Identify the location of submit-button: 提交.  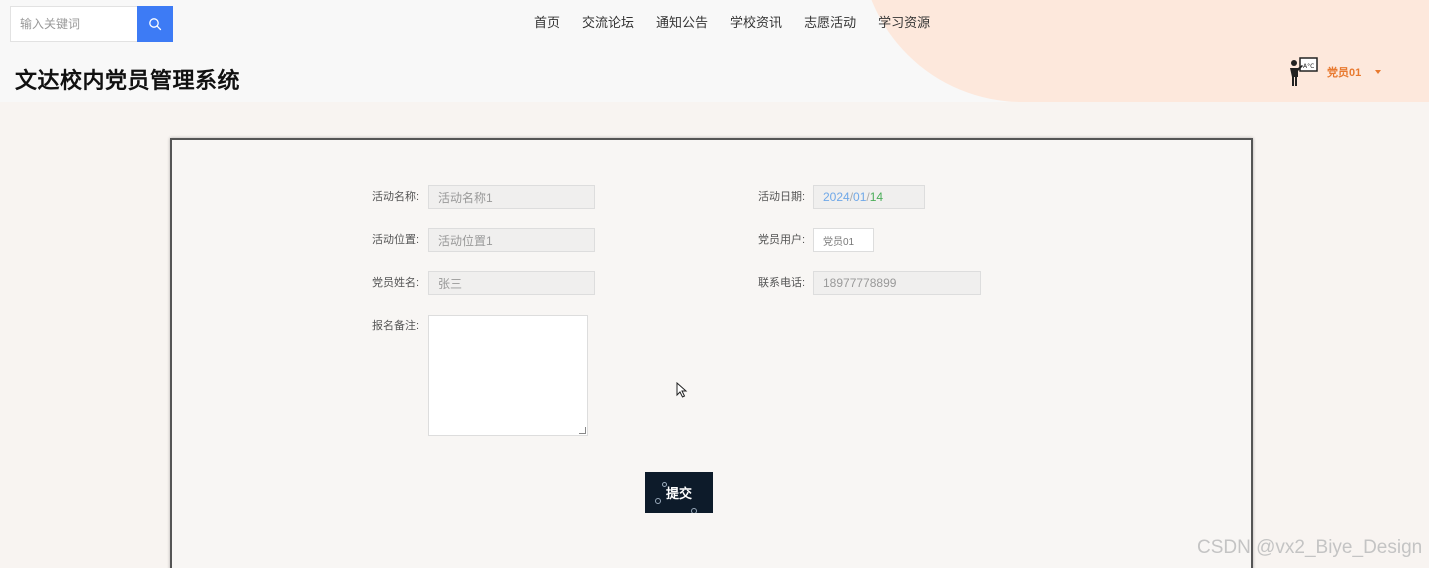
(679, 492).